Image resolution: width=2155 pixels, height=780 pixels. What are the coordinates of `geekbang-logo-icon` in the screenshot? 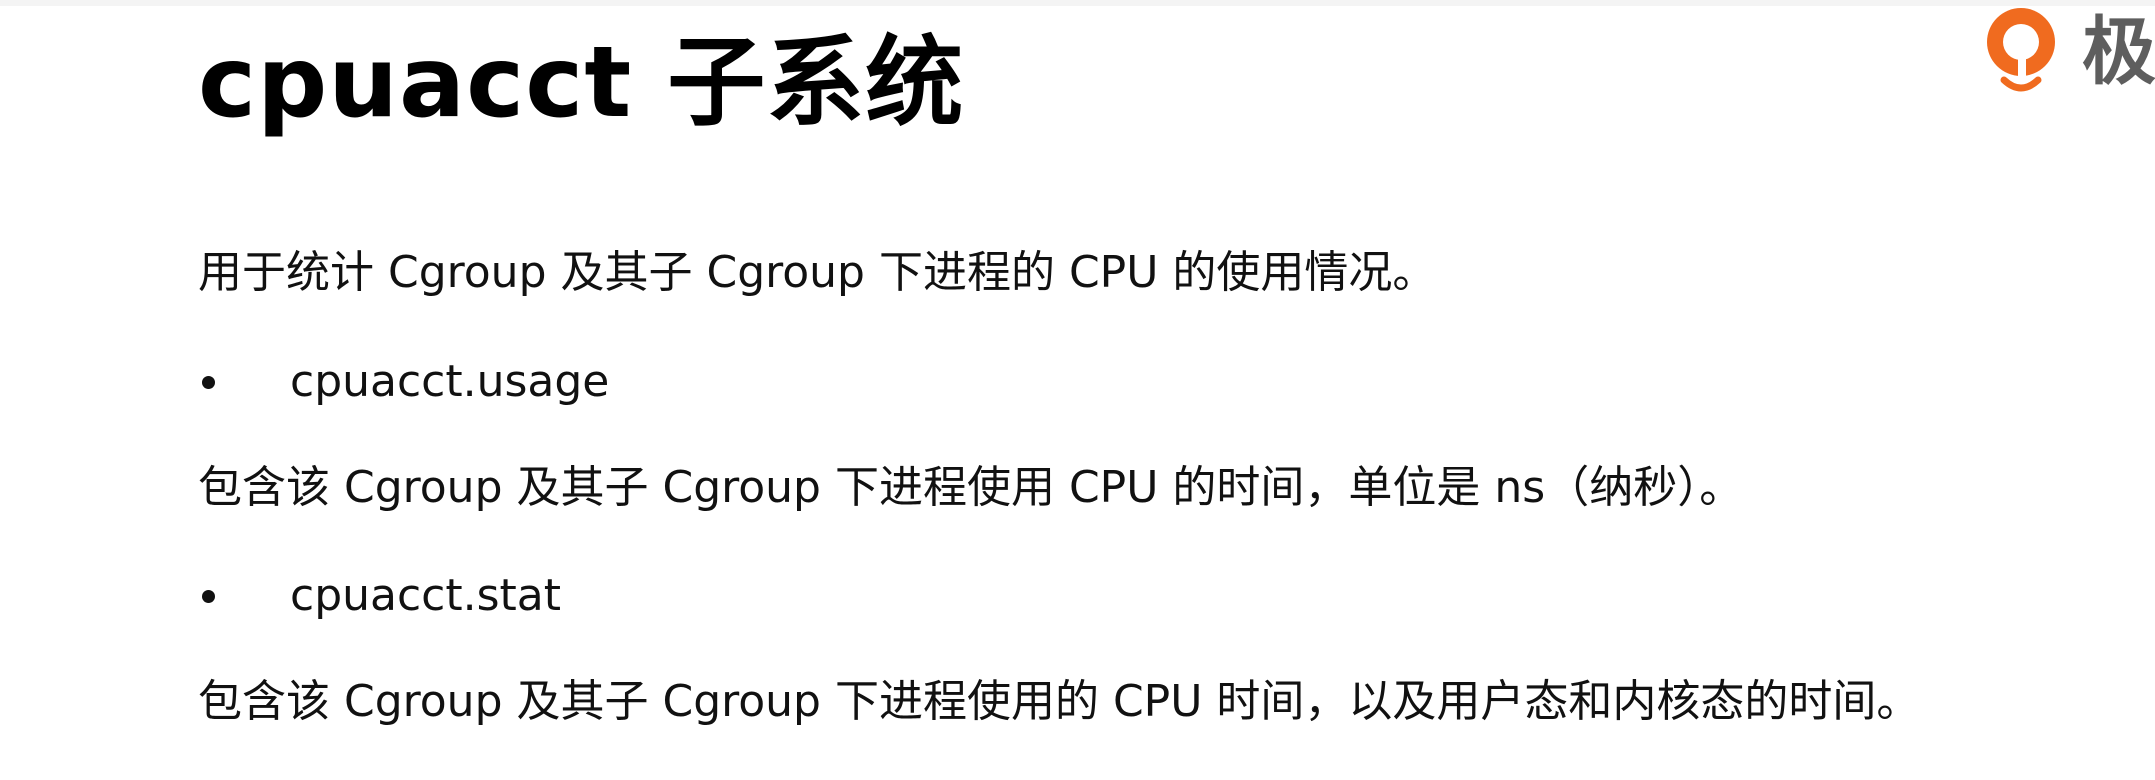 It's located at (2021, 50).